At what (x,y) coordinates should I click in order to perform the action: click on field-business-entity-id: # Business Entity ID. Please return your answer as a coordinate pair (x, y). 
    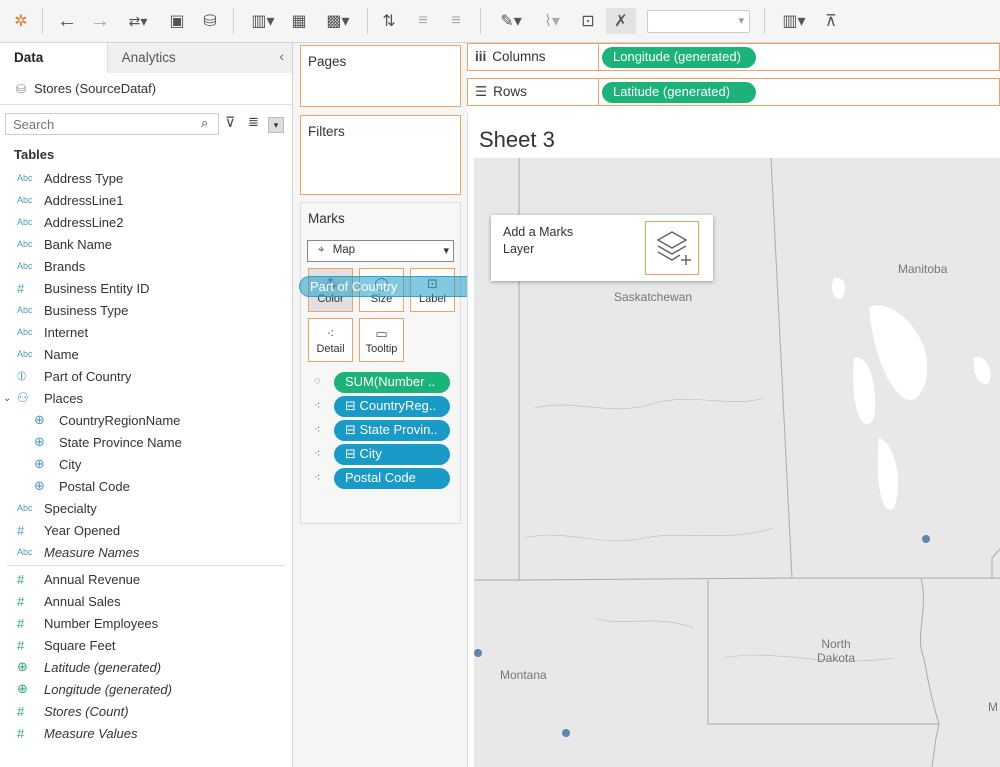
    Looking at the image, I should click on (146, 288).